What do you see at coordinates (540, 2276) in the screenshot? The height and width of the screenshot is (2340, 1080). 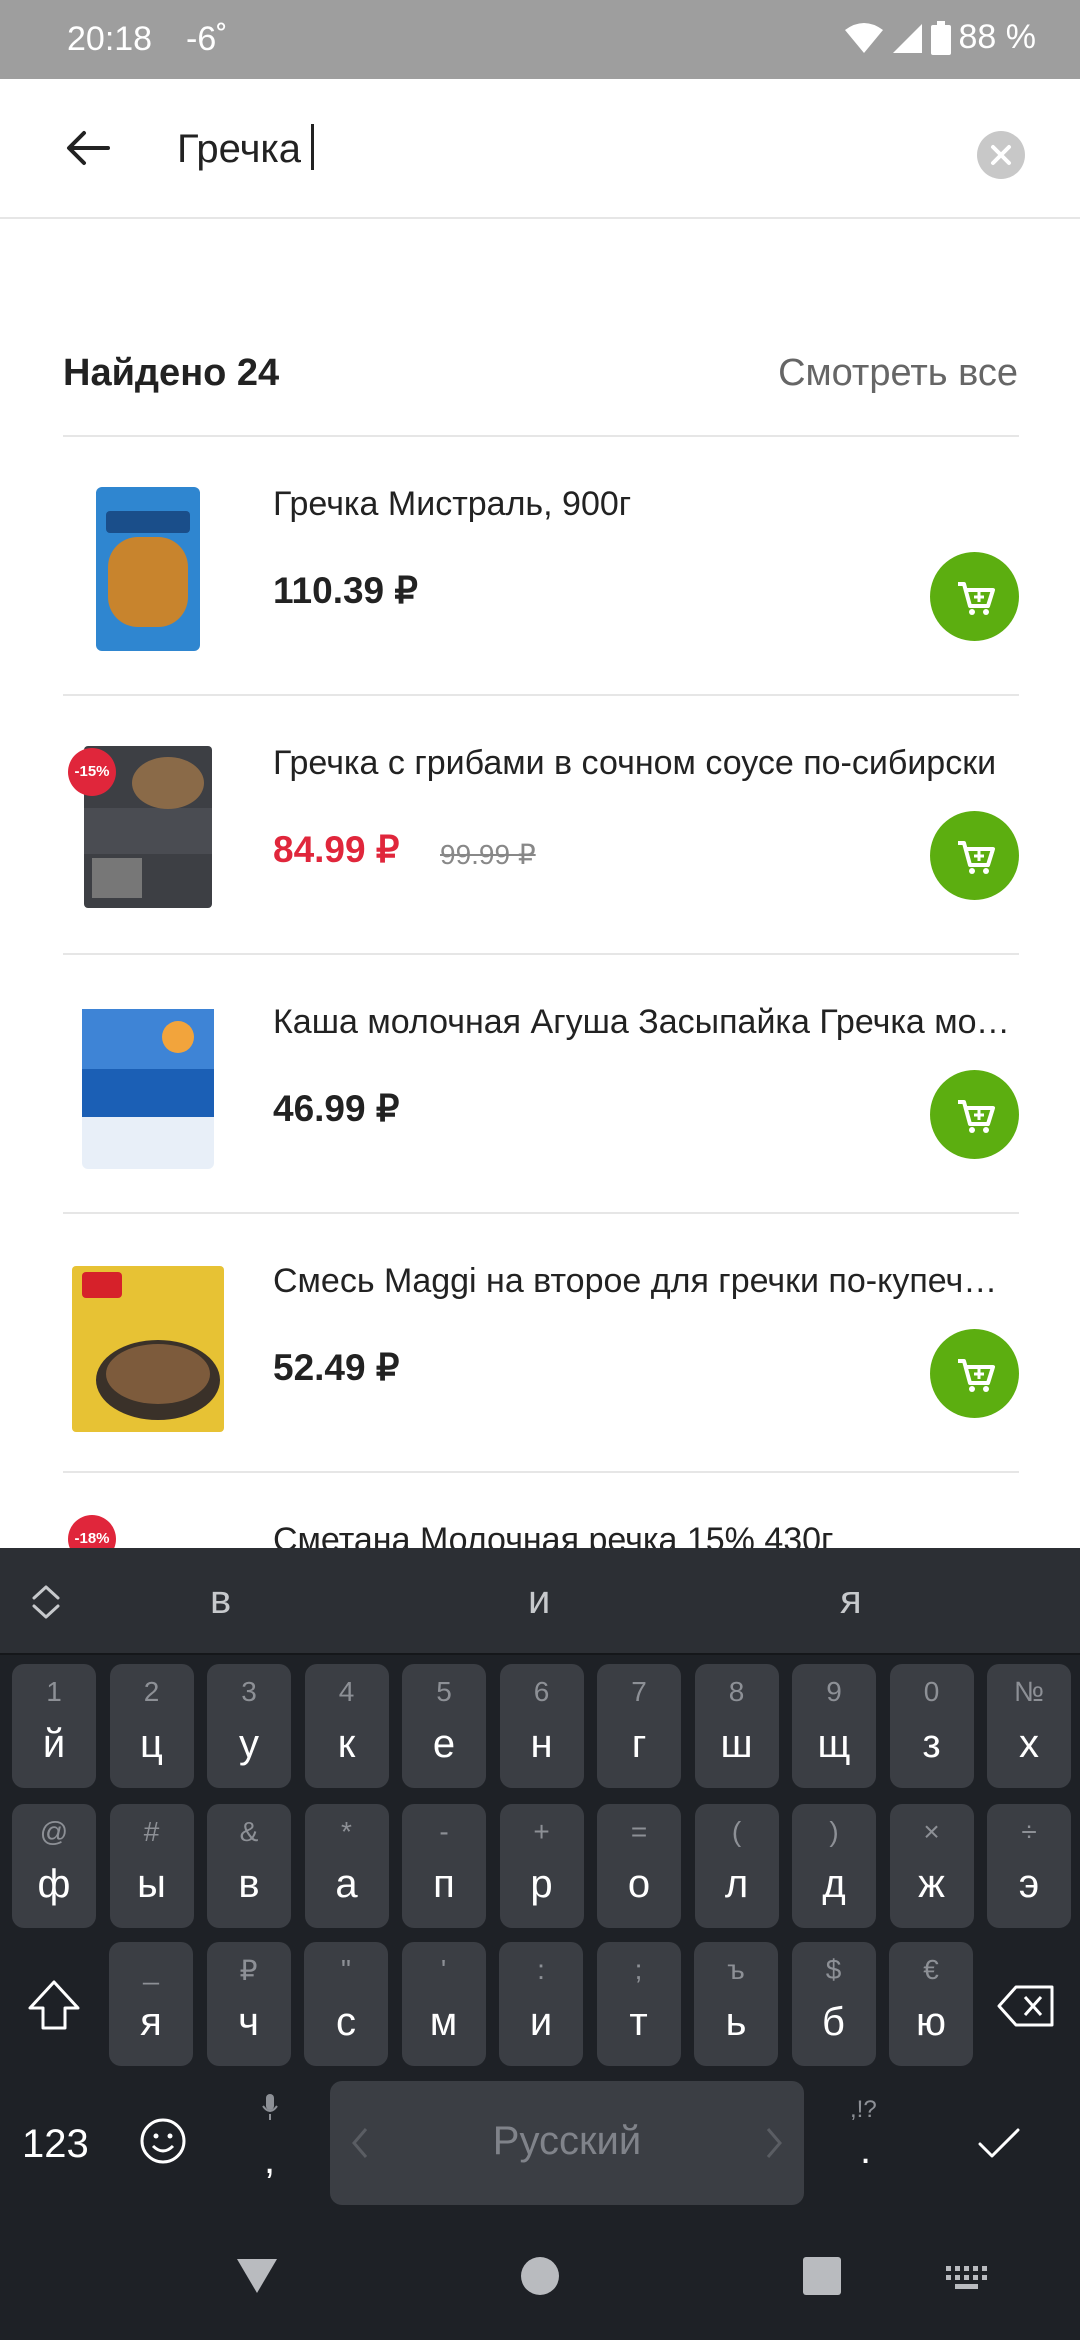 I see `home-circle-icon` at bounding box center [540, 2276].